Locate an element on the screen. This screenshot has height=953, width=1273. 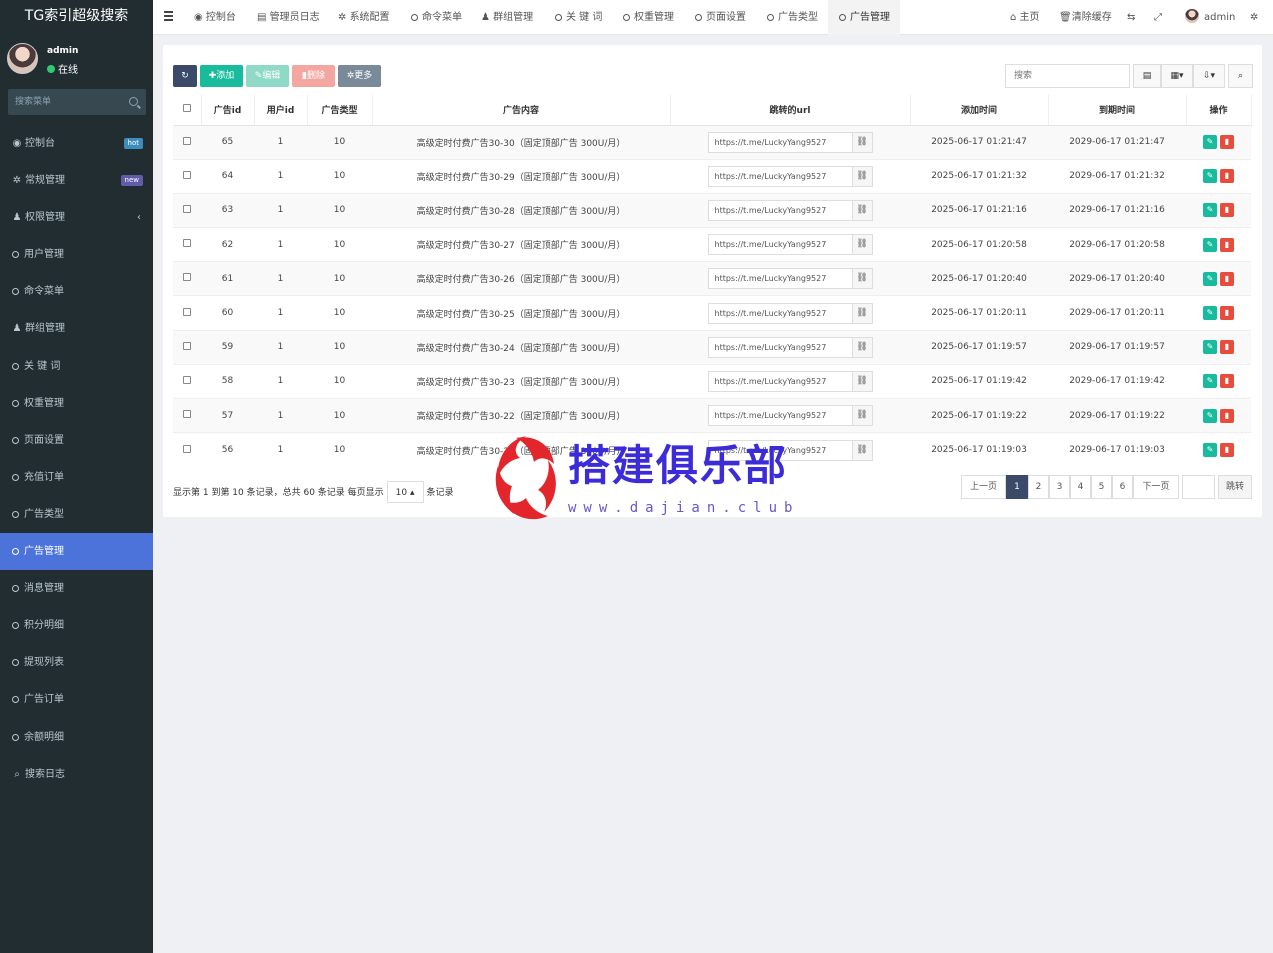
home-link: ⌂ 主页 is located at coordinates (1025, 17).